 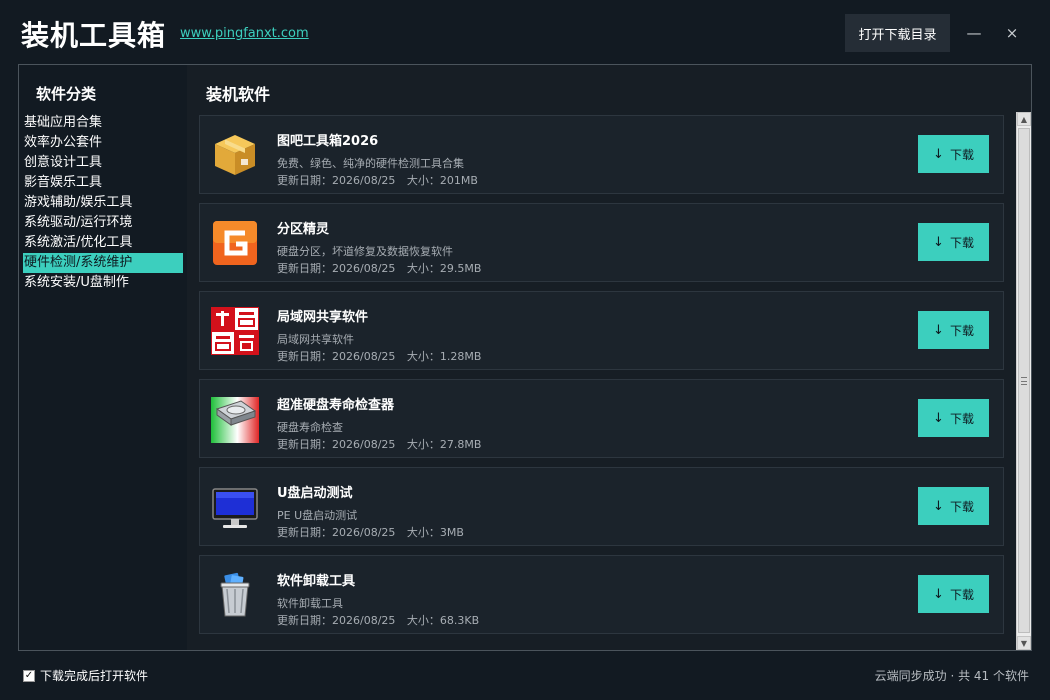 What do you see at coordinates (303, 229) in the screenshot?
I see `software-name: 分区精灵` at bounding box center [303, 229].